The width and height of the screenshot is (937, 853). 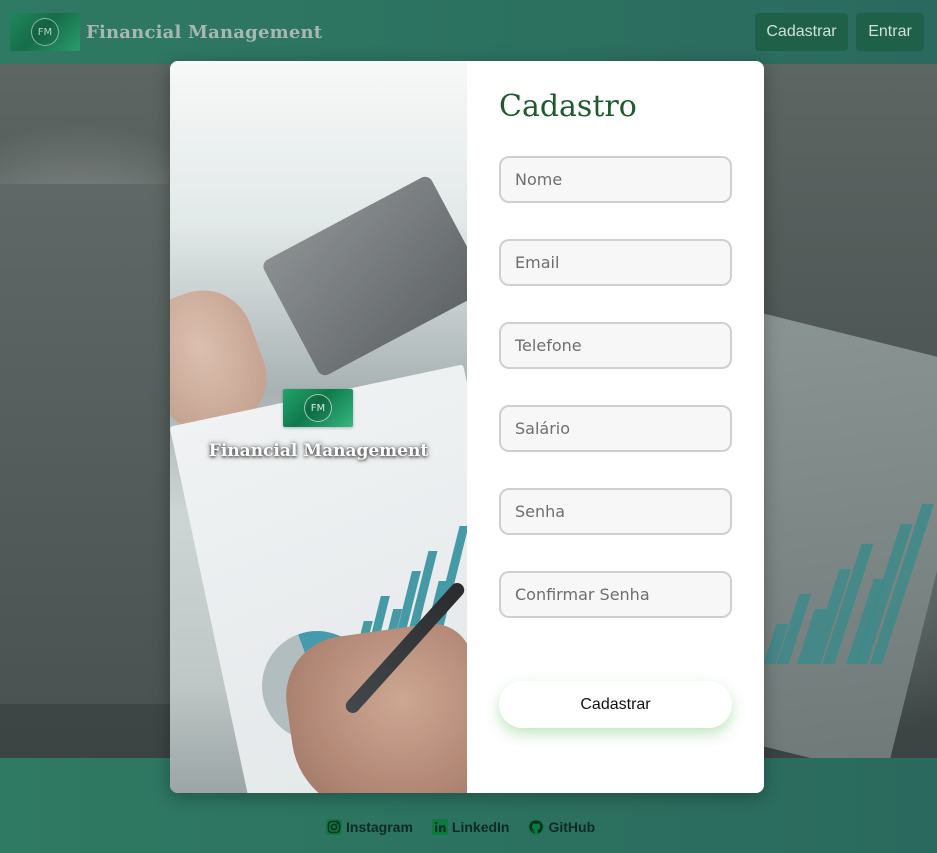 What do you see at coordinates (615, 428) in the screenshot?
I see `salario-input` at bounding box center [615, 428].